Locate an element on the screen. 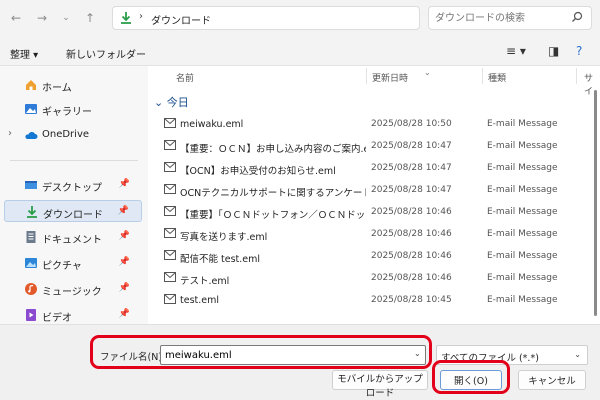 Image resolution: width=600 pixels, height=400 pixels. group-header-label: 今日 is located at coordinates (177, 102).